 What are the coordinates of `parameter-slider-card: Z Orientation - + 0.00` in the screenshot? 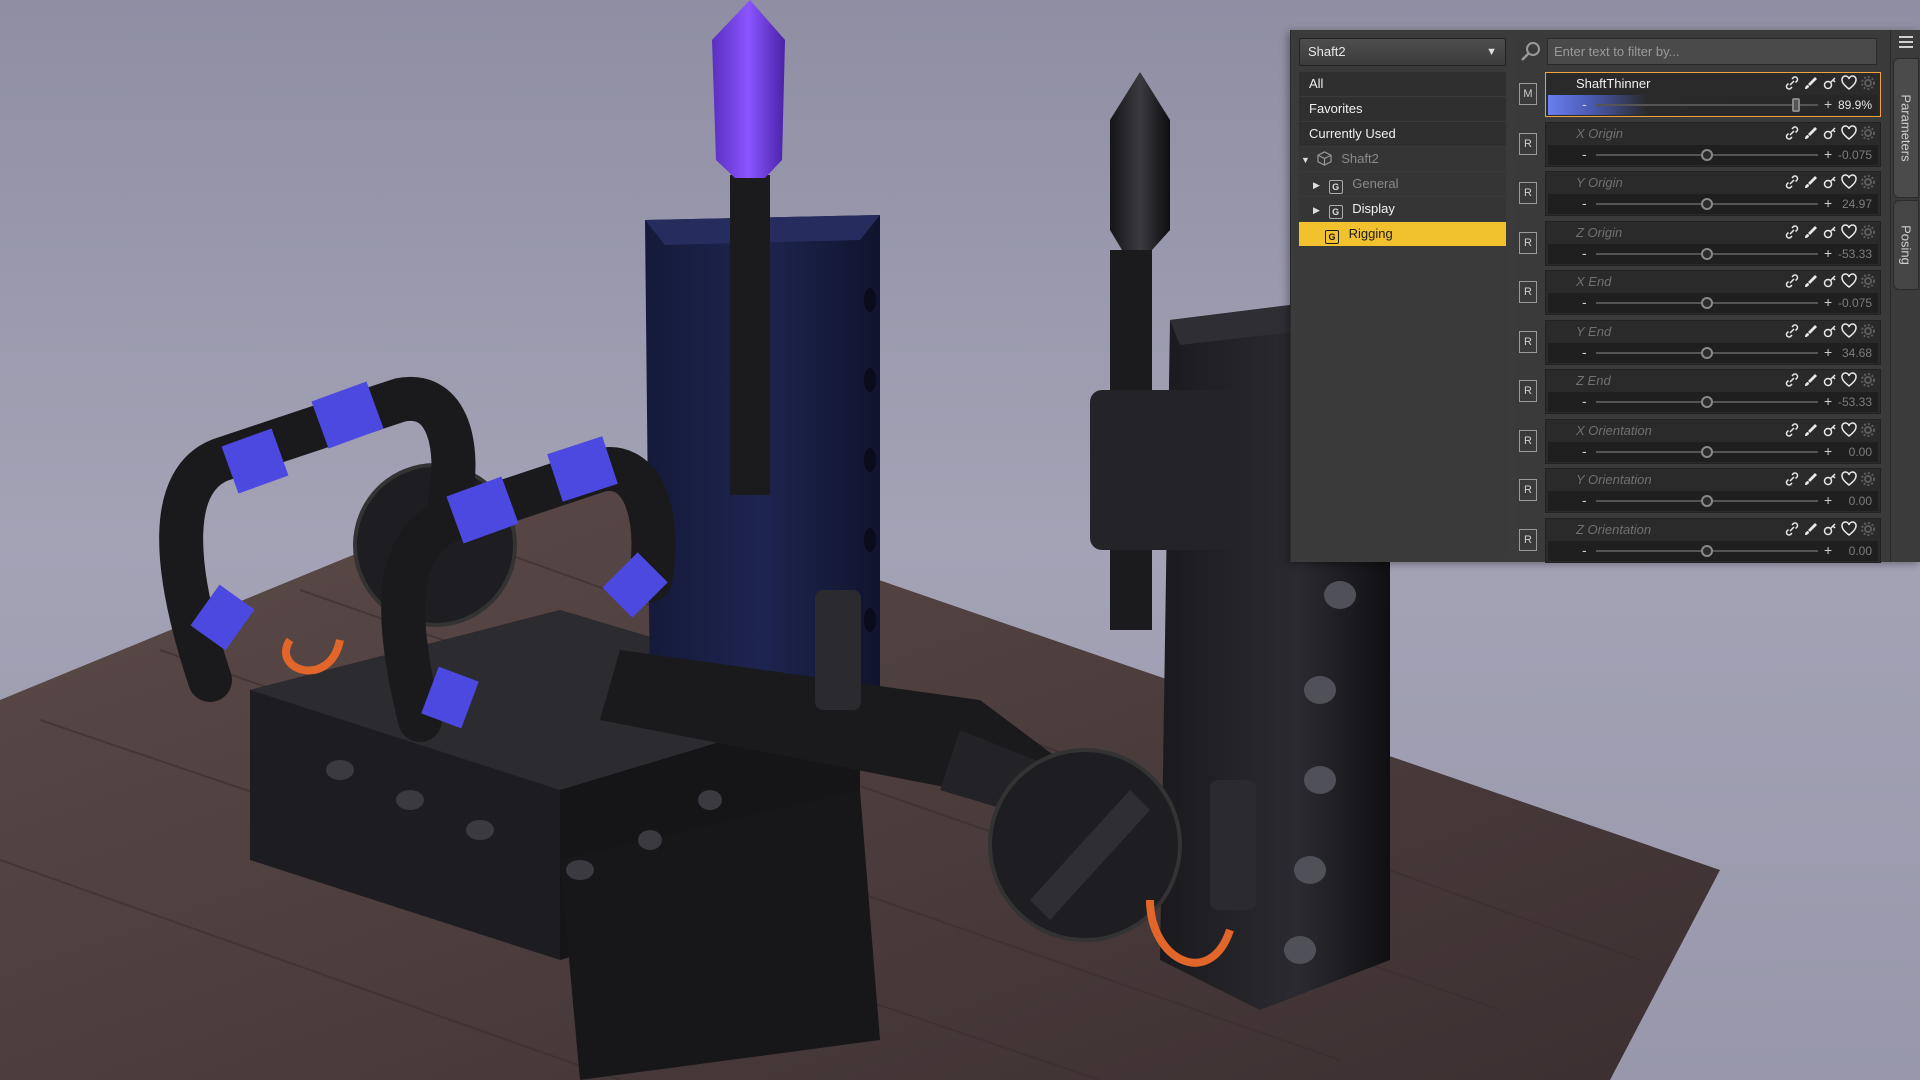 It's located at (1713, 540).